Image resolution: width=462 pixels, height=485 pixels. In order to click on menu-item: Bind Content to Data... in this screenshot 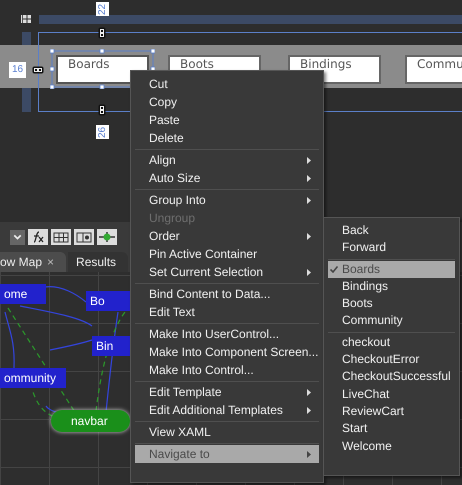, I will do `click(227, 294)`.